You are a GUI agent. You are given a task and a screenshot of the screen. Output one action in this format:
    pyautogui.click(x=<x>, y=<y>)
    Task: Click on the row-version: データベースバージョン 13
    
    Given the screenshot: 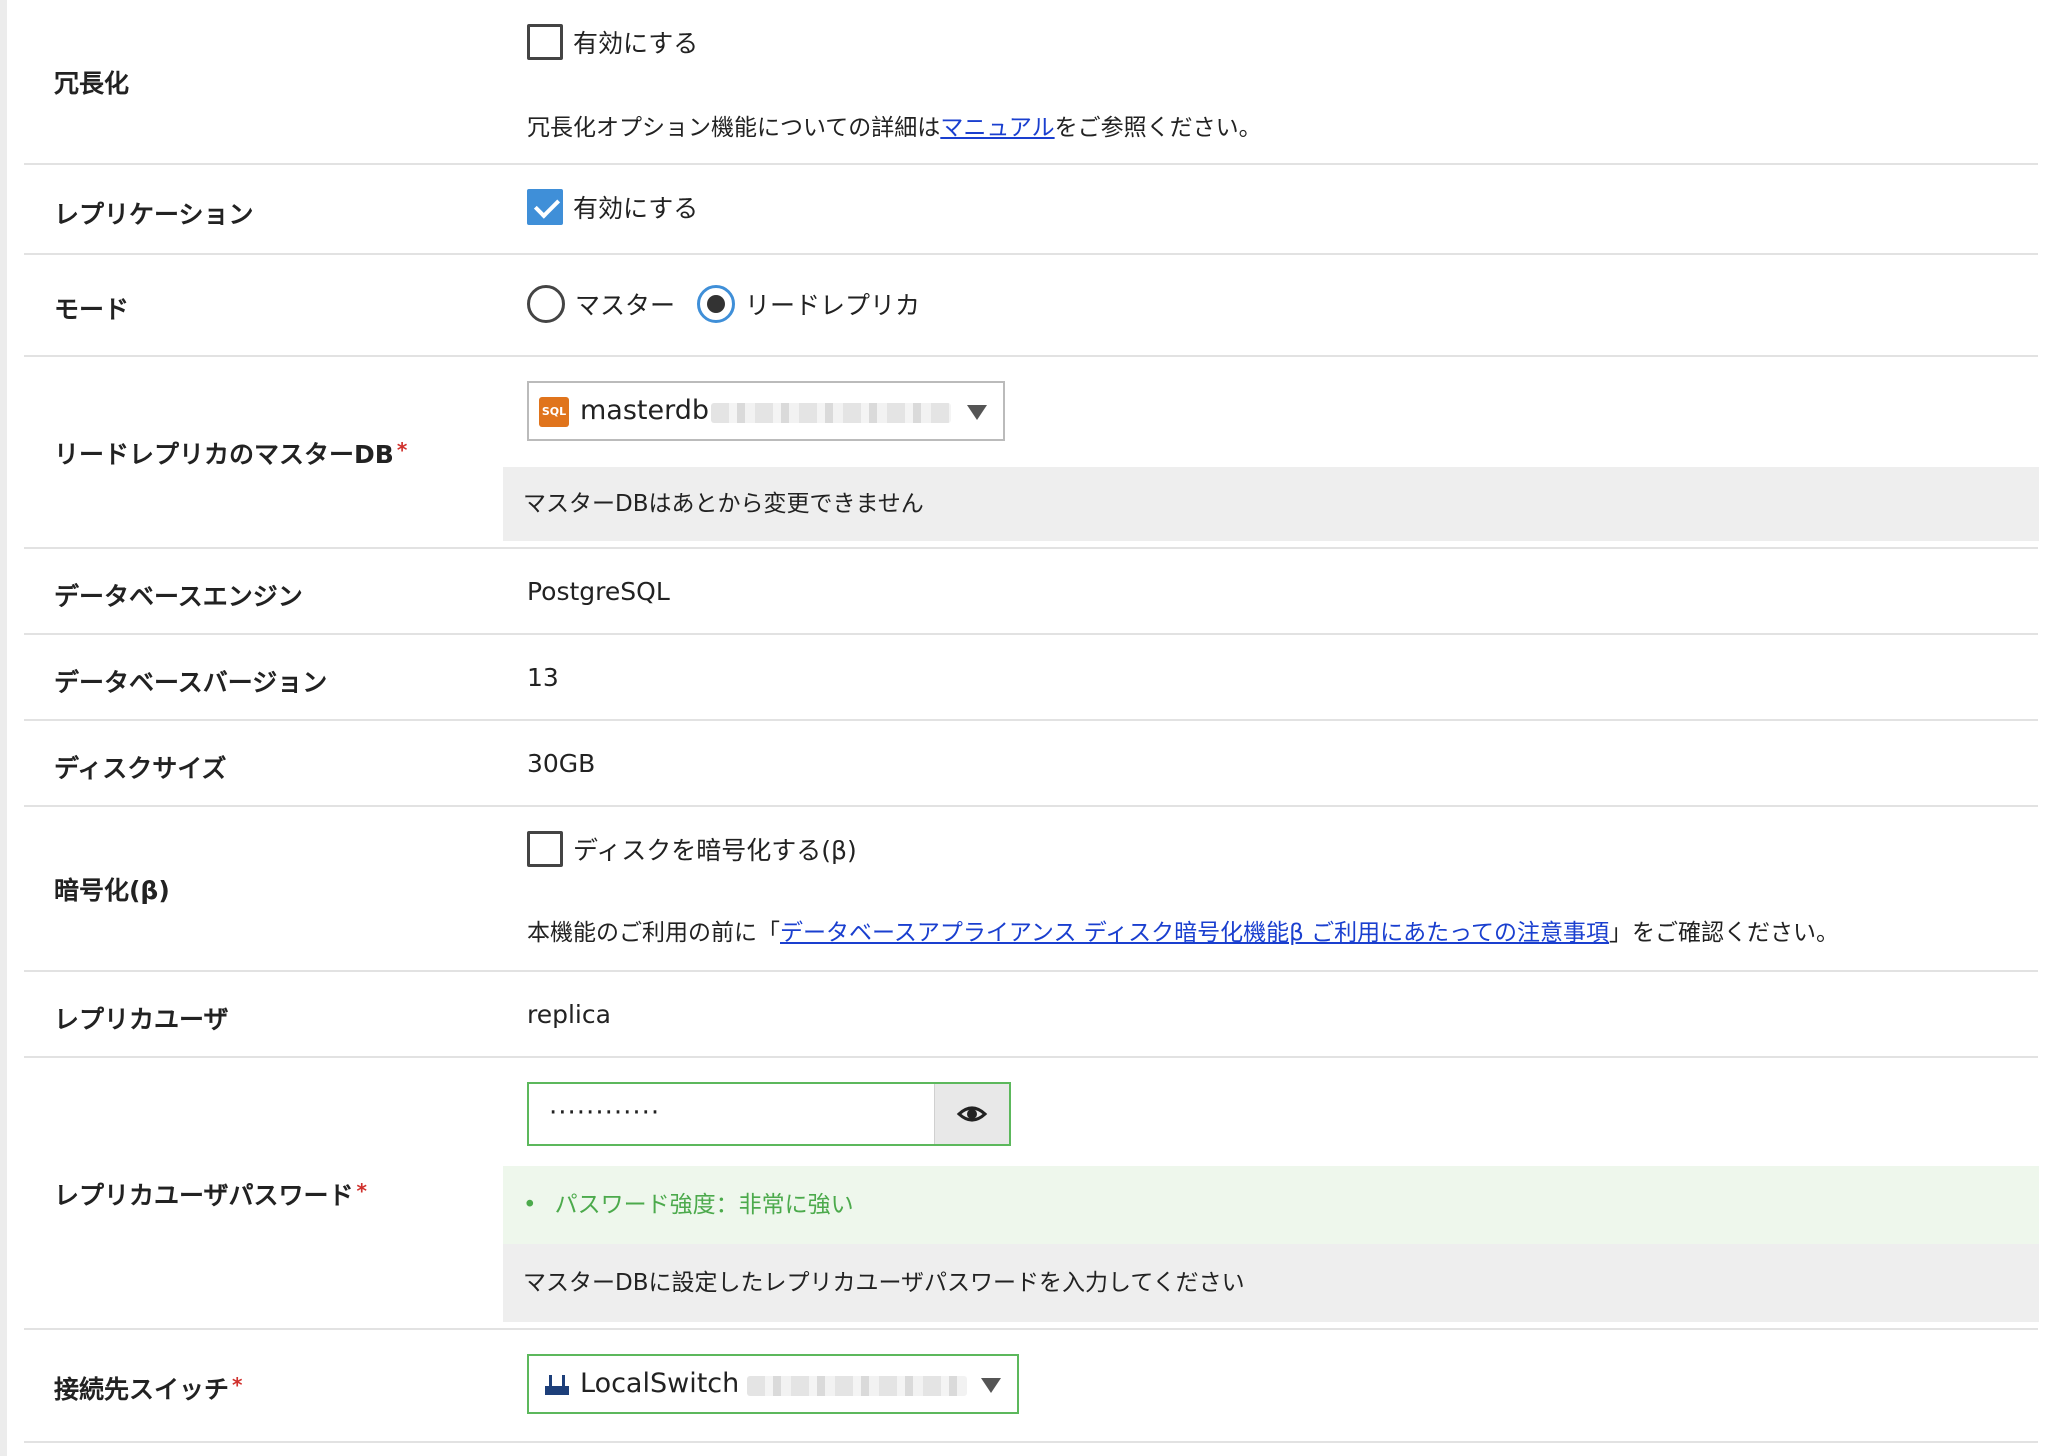 What is the action you would take?
    pyautogui.click(x=1031, y=678)
    